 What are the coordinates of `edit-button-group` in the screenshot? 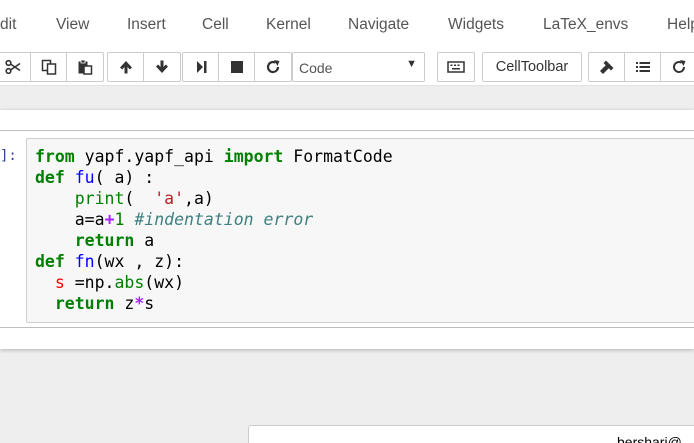 It's located at (52, 67).